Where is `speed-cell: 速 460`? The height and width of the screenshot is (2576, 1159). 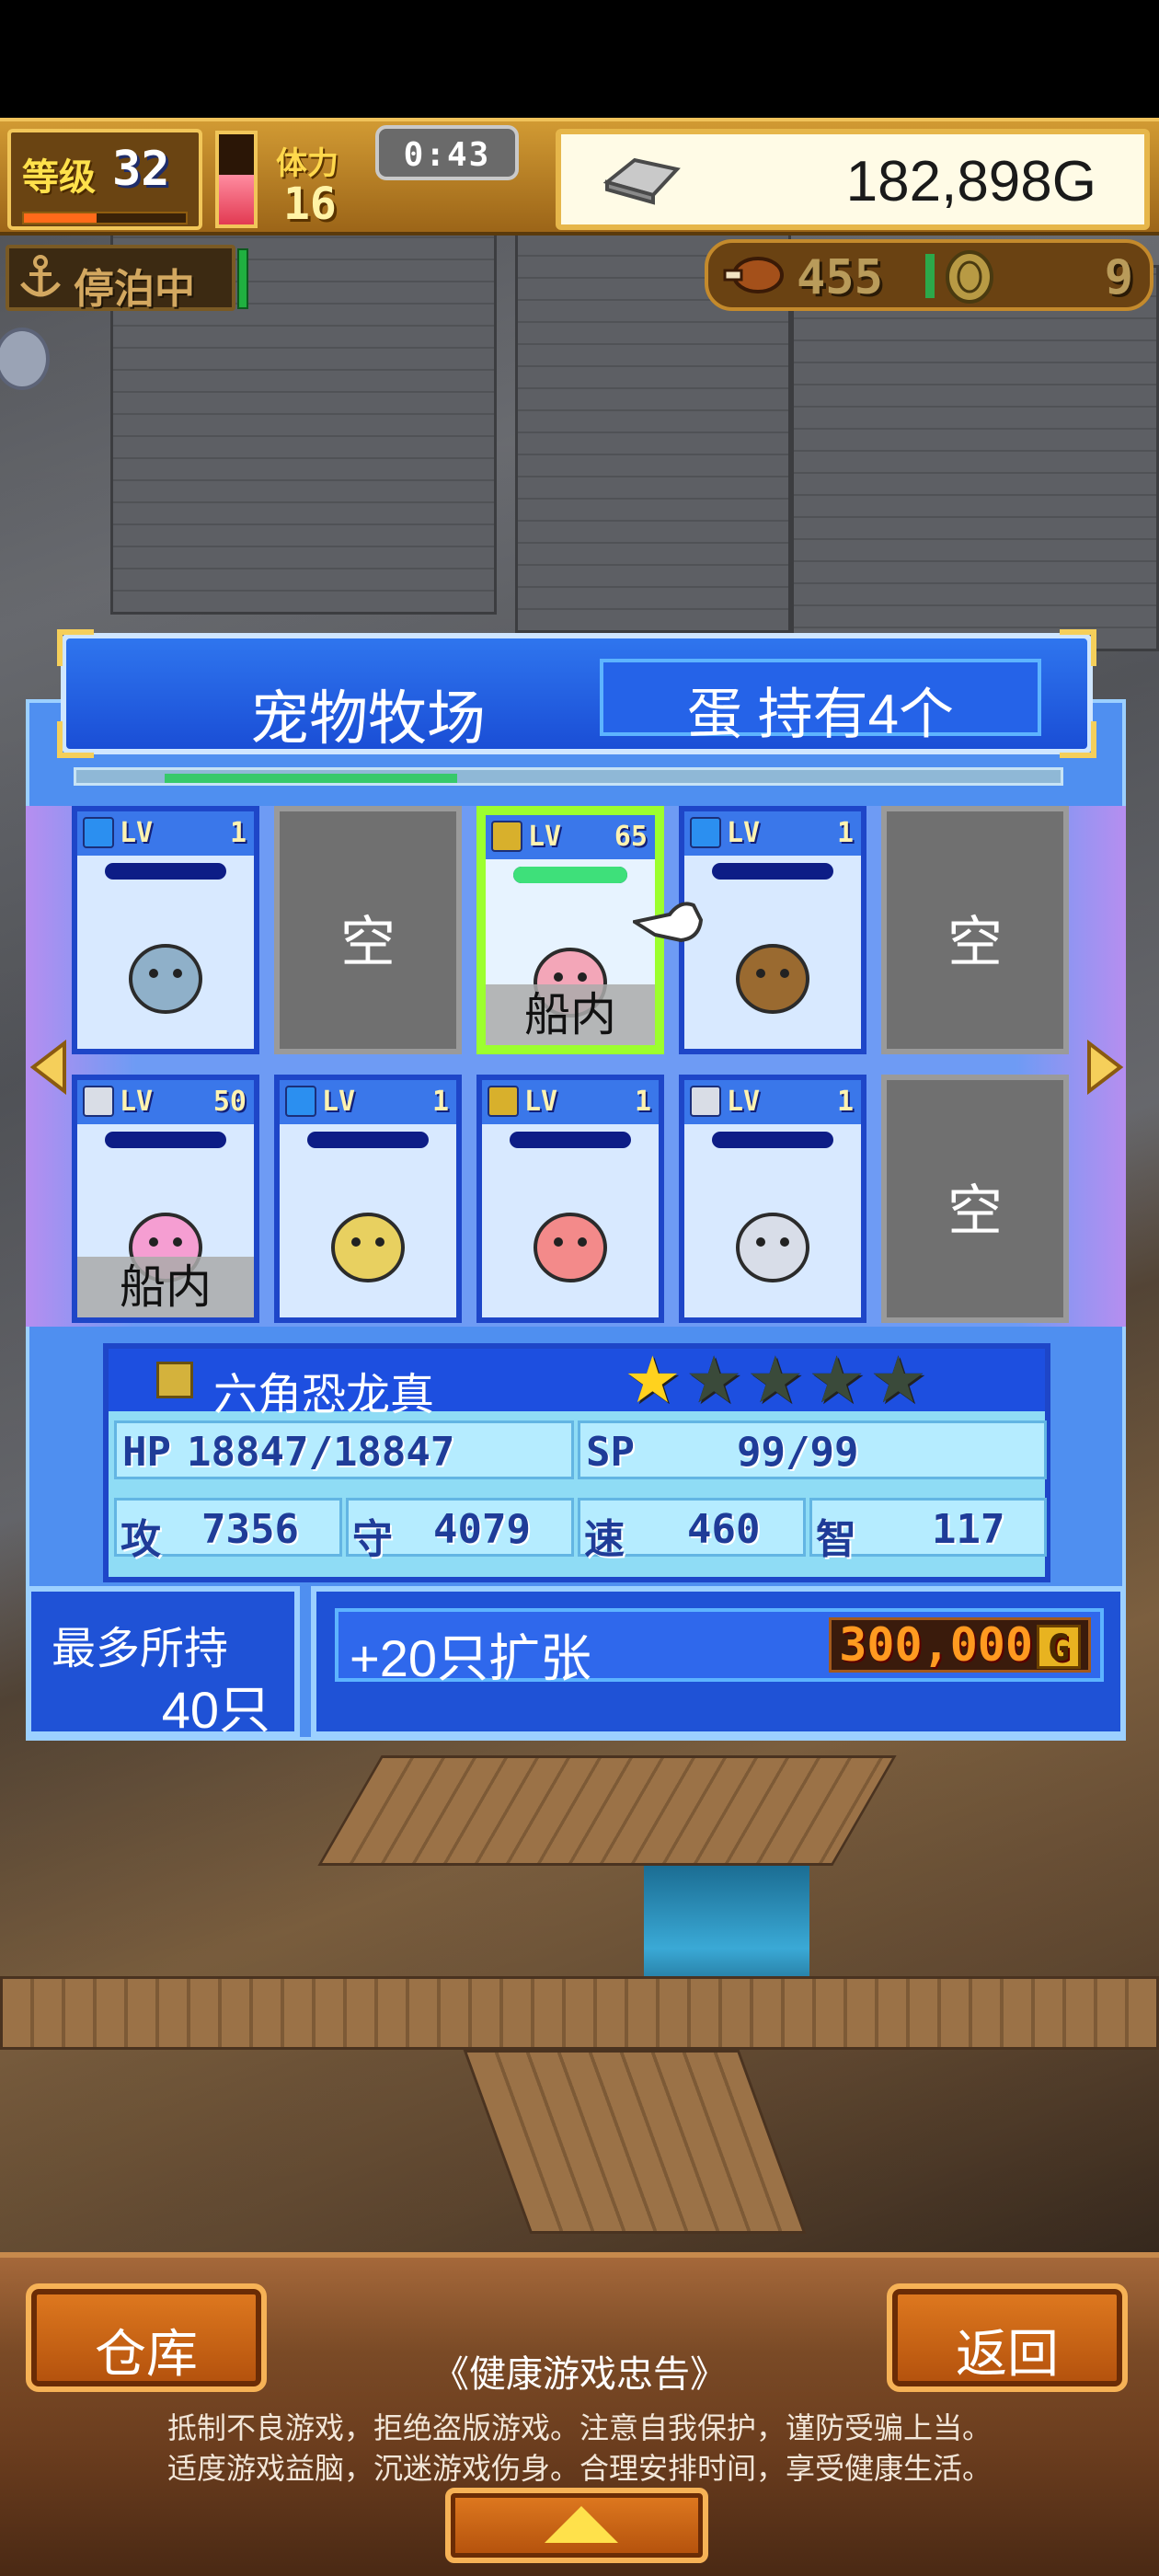 speed-cell: 速 460 is located at coordinates (692, 1530).